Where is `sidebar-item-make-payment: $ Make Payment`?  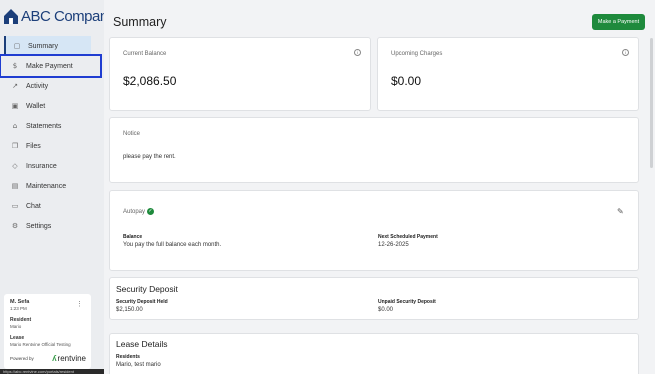
sidebar-item-make-payment: $ Make Payment is located at coordinates (51, 66).